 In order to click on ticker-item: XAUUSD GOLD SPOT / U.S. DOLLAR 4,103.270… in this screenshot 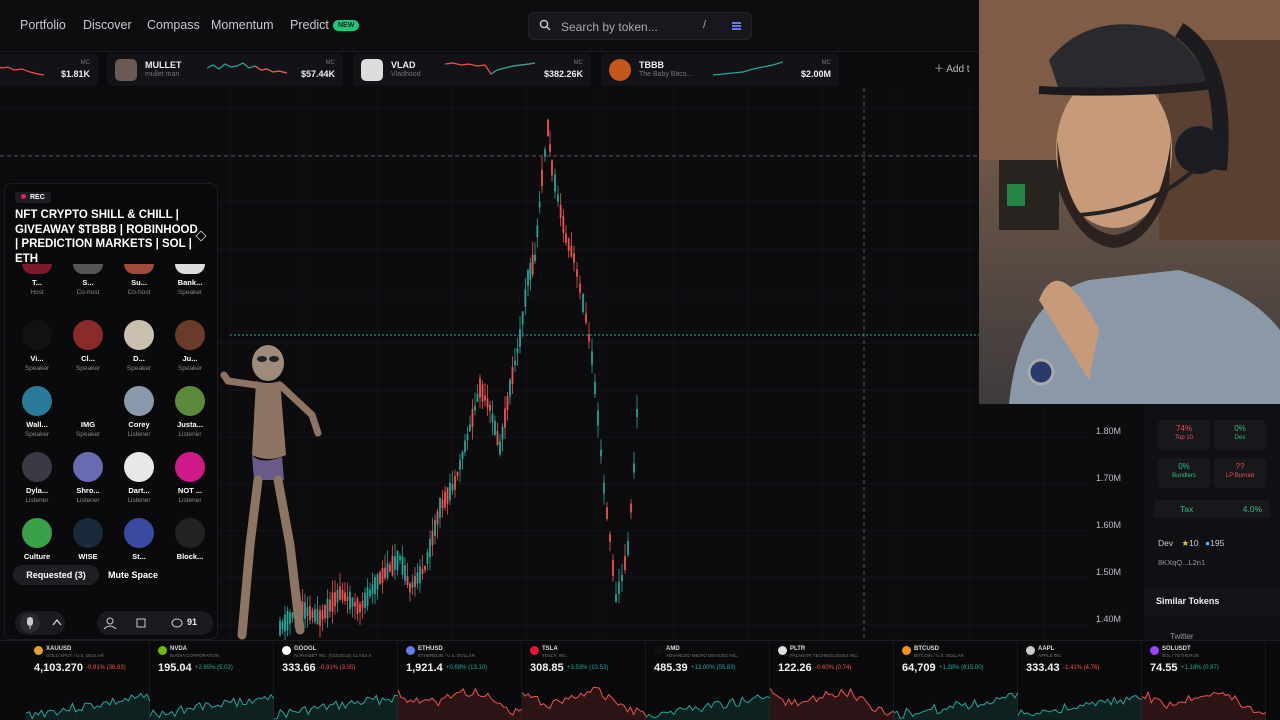, I will do `click(88, 680)`.